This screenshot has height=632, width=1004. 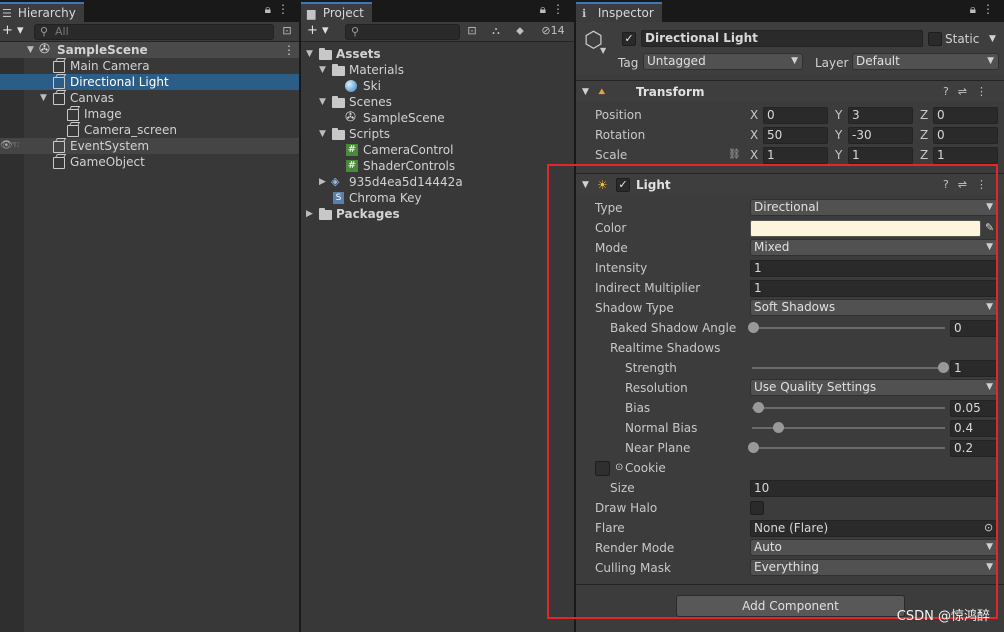 I want to click on create-asset-button: + ▾, so click(x=318, y=30).